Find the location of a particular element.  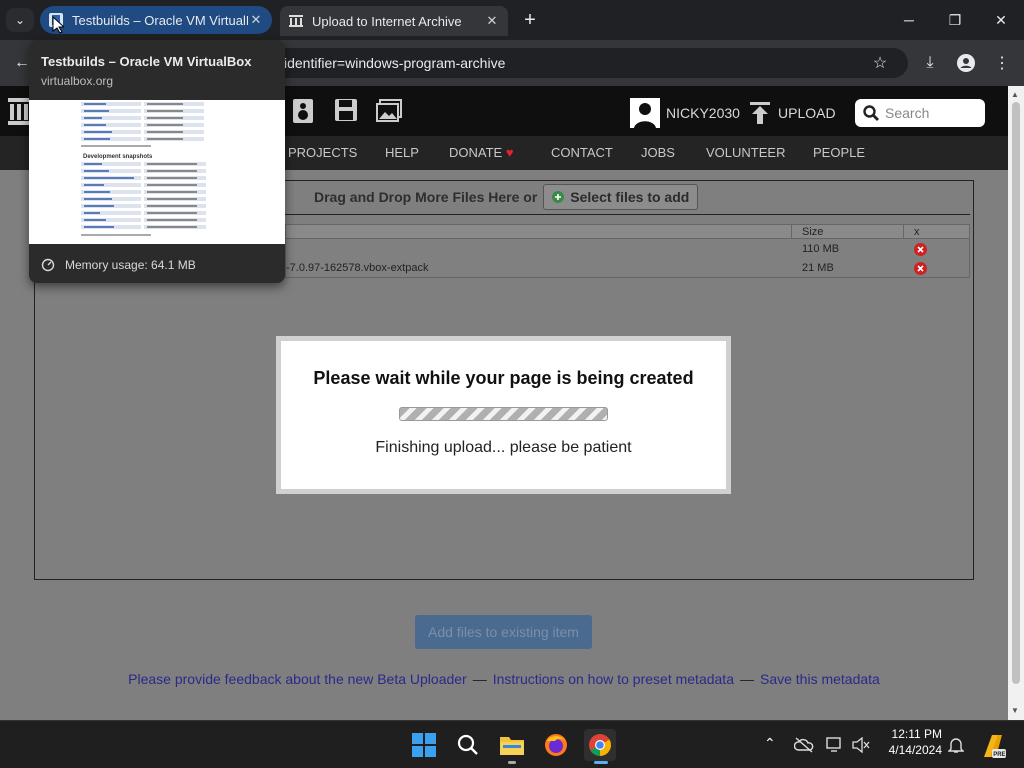

tab-preview-thumbnail: Development snapshots is located at coordinates (157, 172).